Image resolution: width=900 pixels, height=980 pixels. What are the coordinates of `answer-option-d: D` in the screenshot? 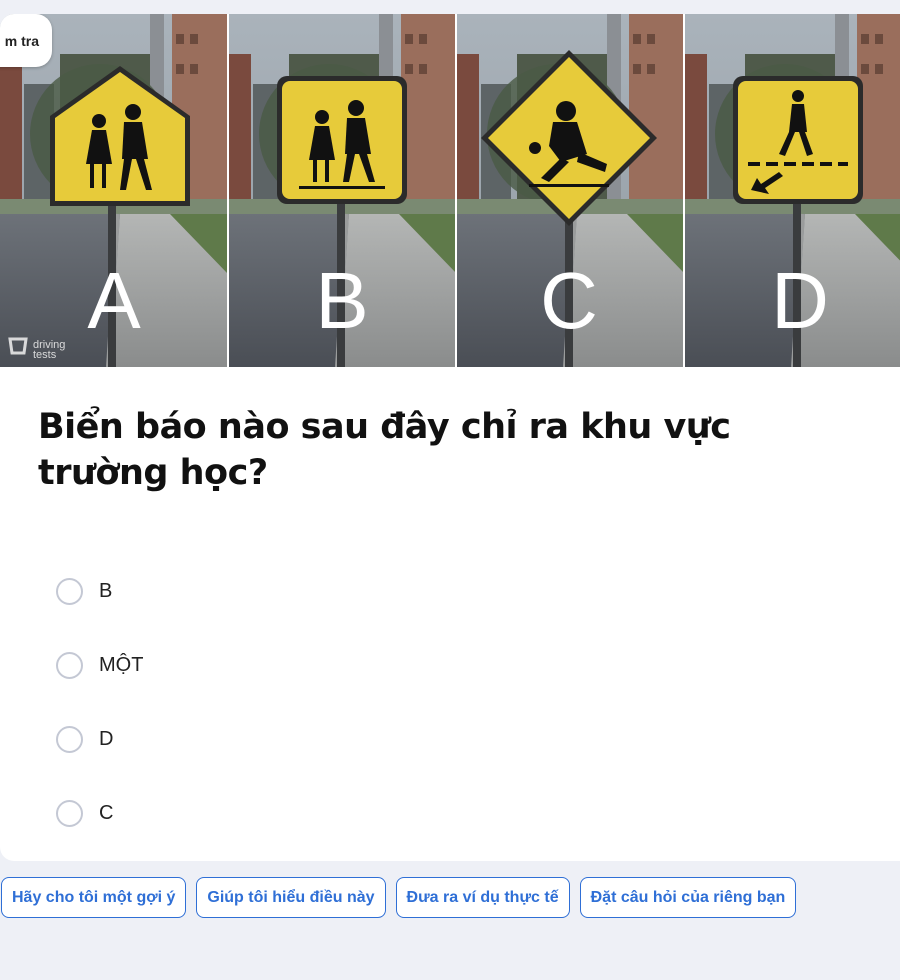 It's located at (99, 739).